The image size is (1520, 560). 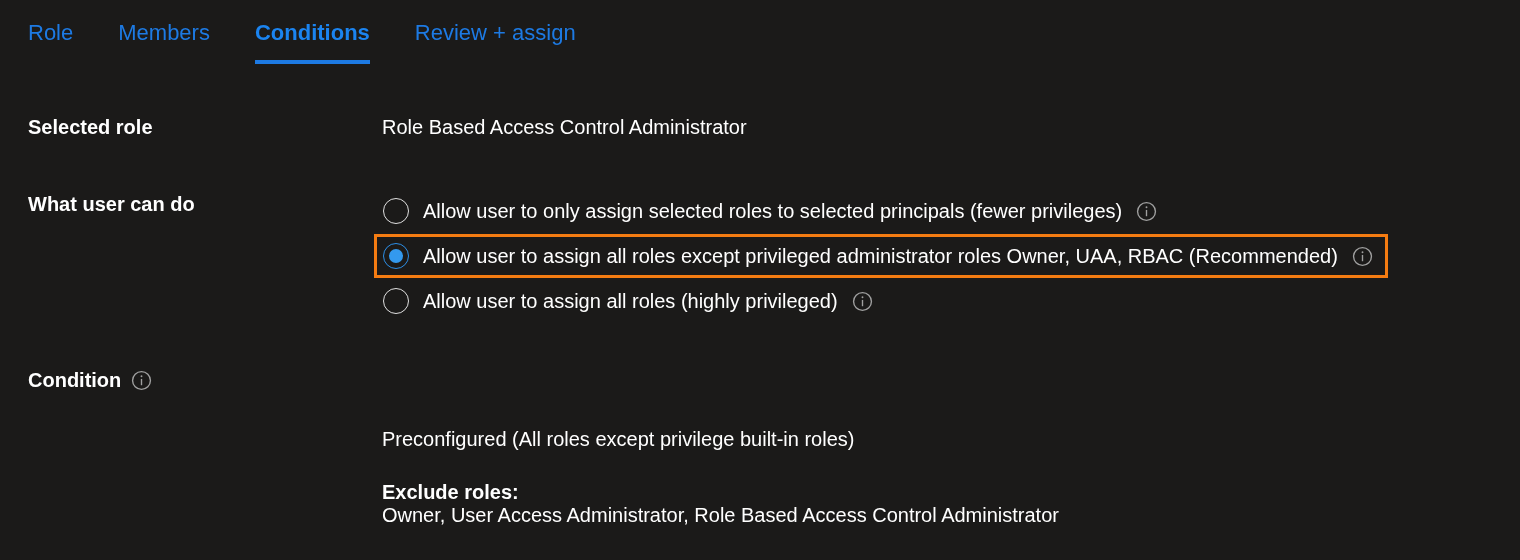 What do you see at coordinates (564, 127) in the screenshot?
I see `field-value: Role Based Access Control Administrator` at bounding box center [564, 127].